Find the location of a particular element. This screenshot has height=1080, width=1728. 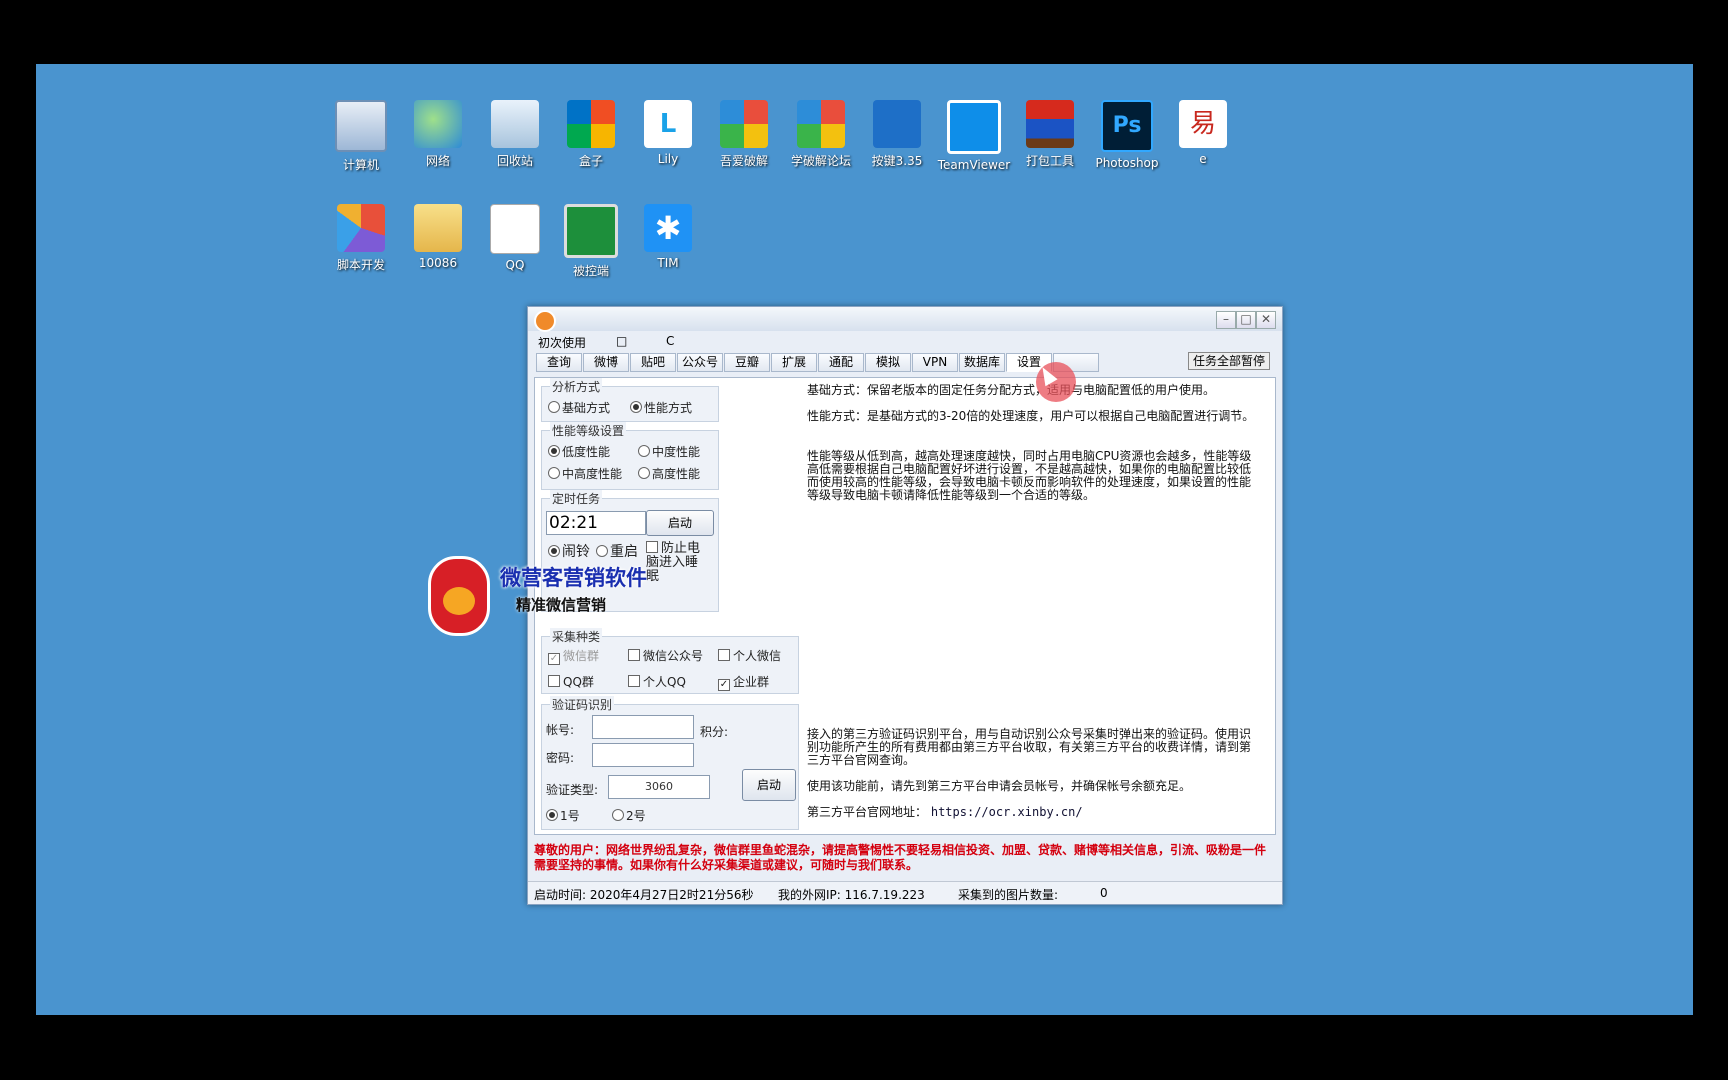

account-label: 帐号: is located at coordinates (560, 730).